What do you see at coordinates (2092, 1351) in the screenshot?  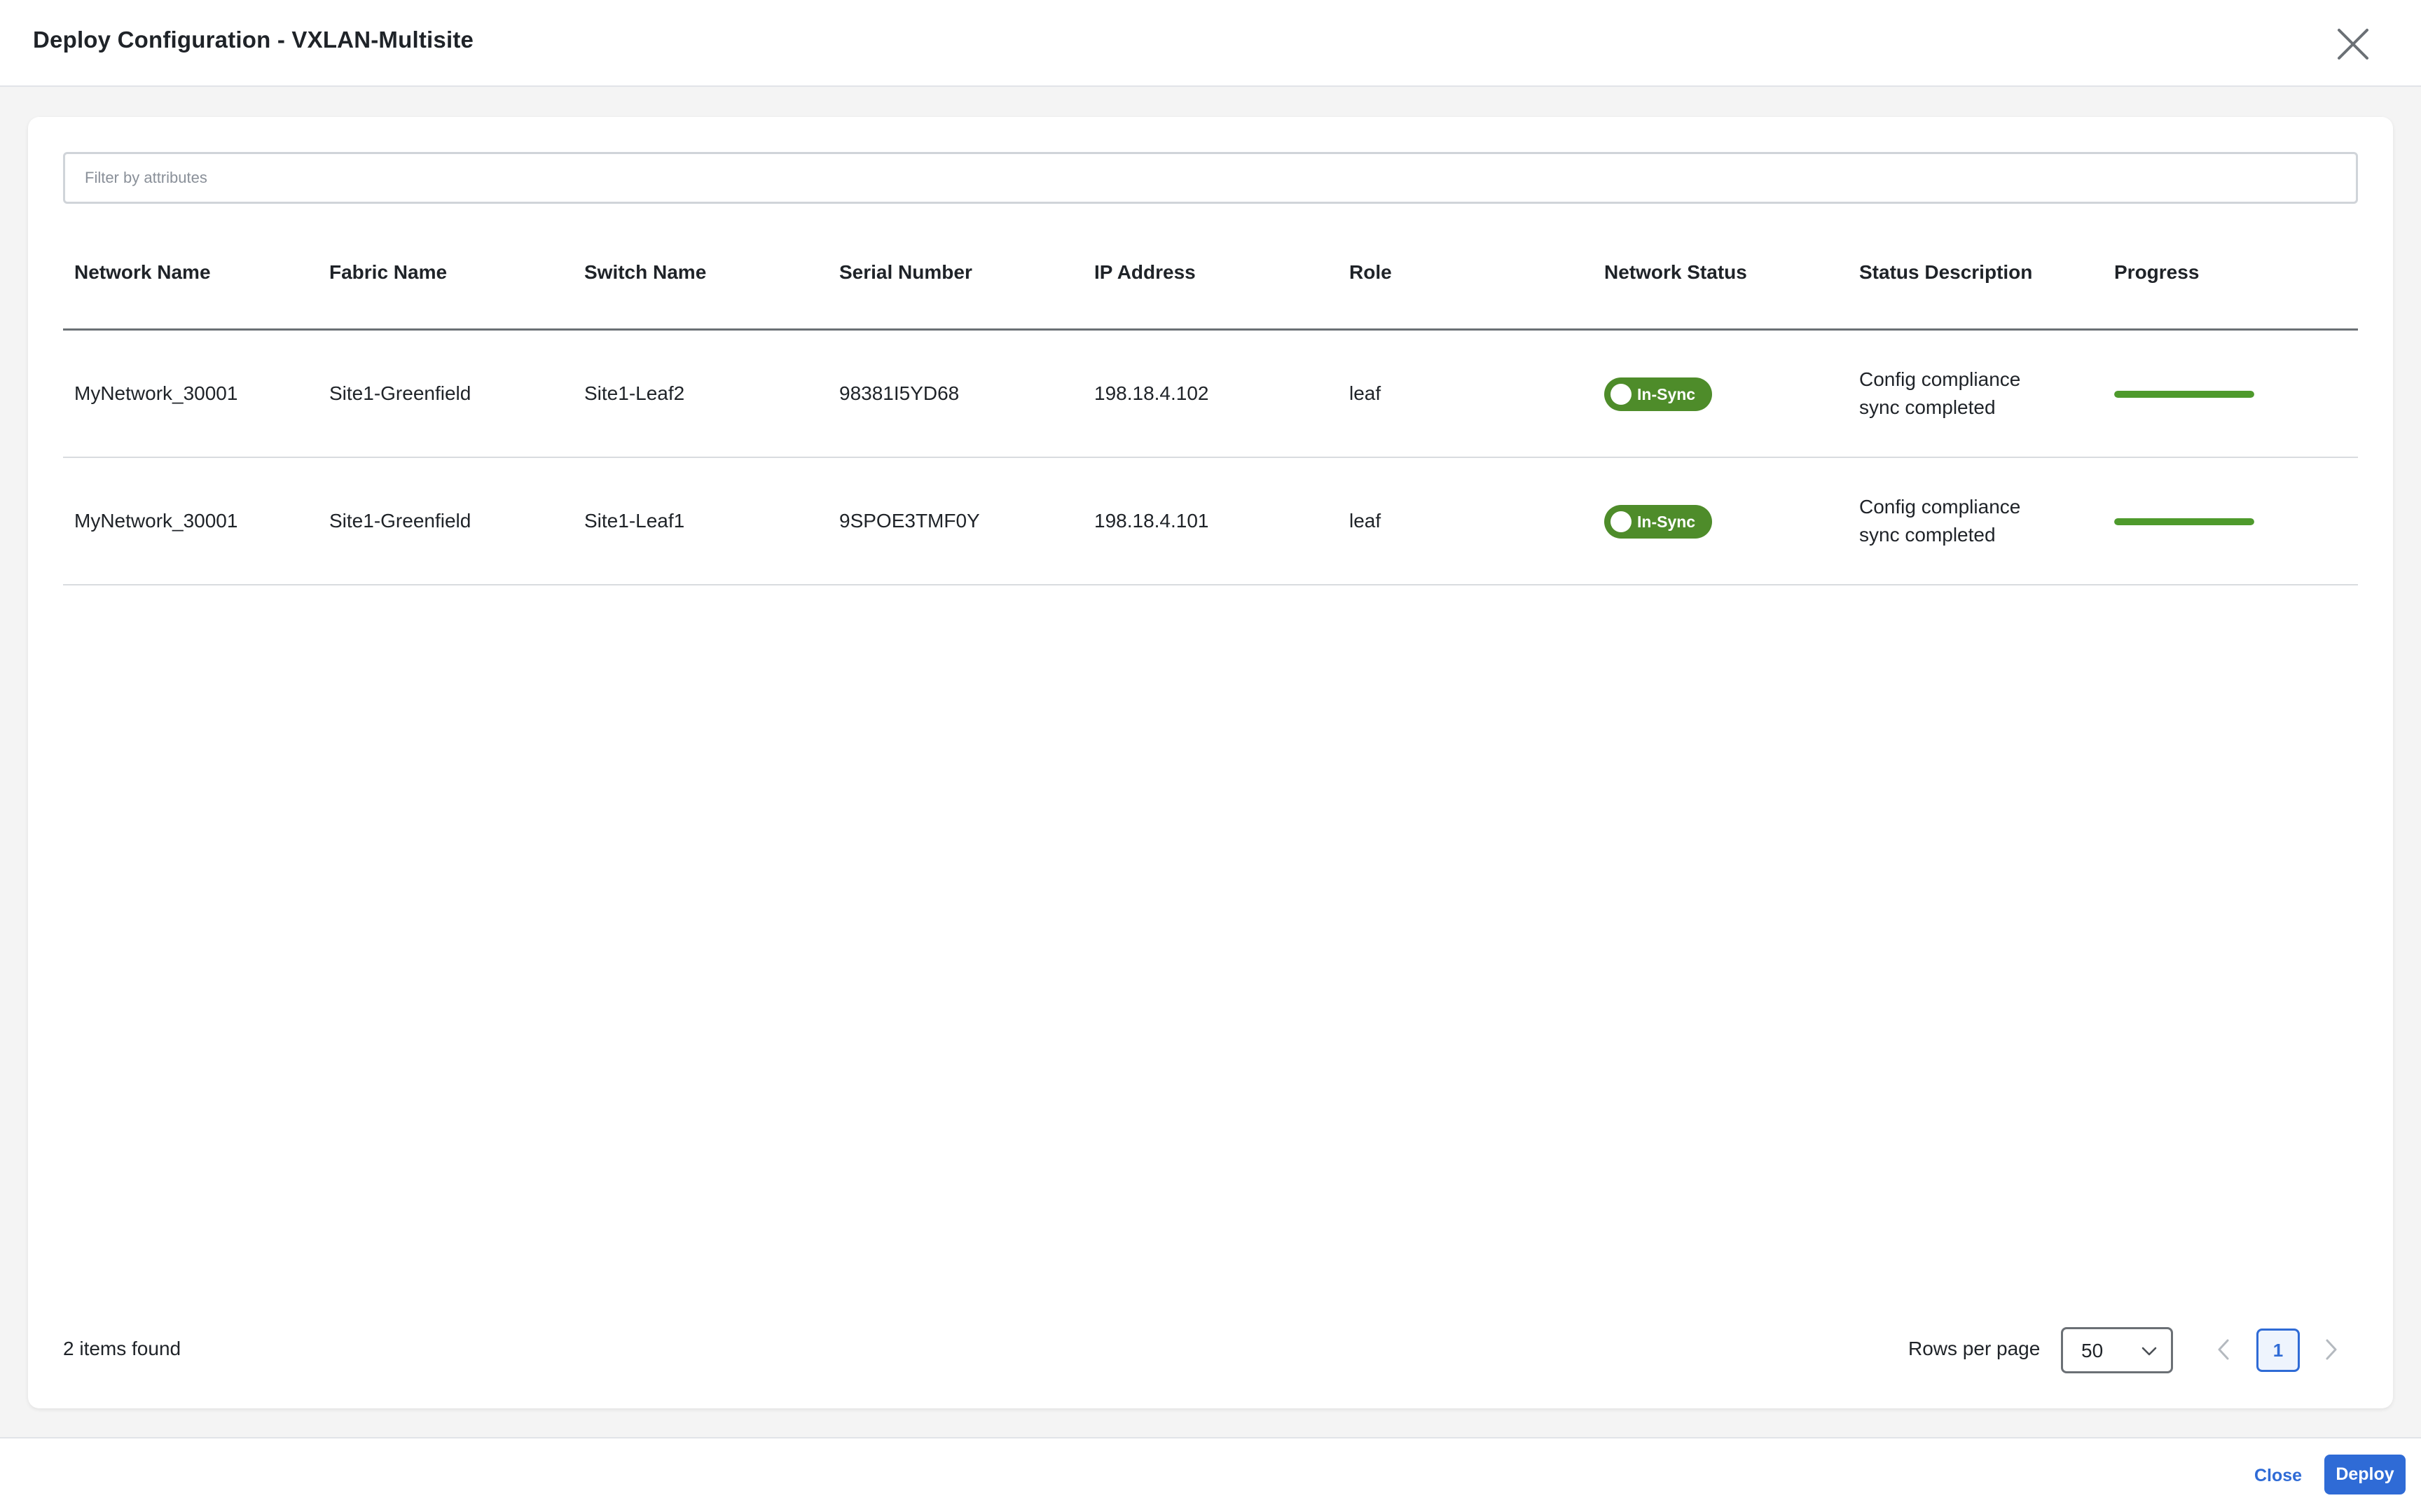 I see `rows-per-page-value: 50` at bounding box center [2092, 1351].